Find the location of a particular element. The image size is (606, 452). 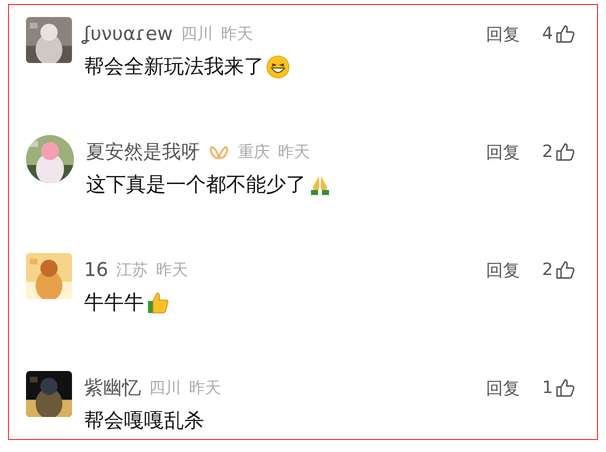

comment-text: 帮会嘎嘎乱杀 is located at coordinates (144, 420).